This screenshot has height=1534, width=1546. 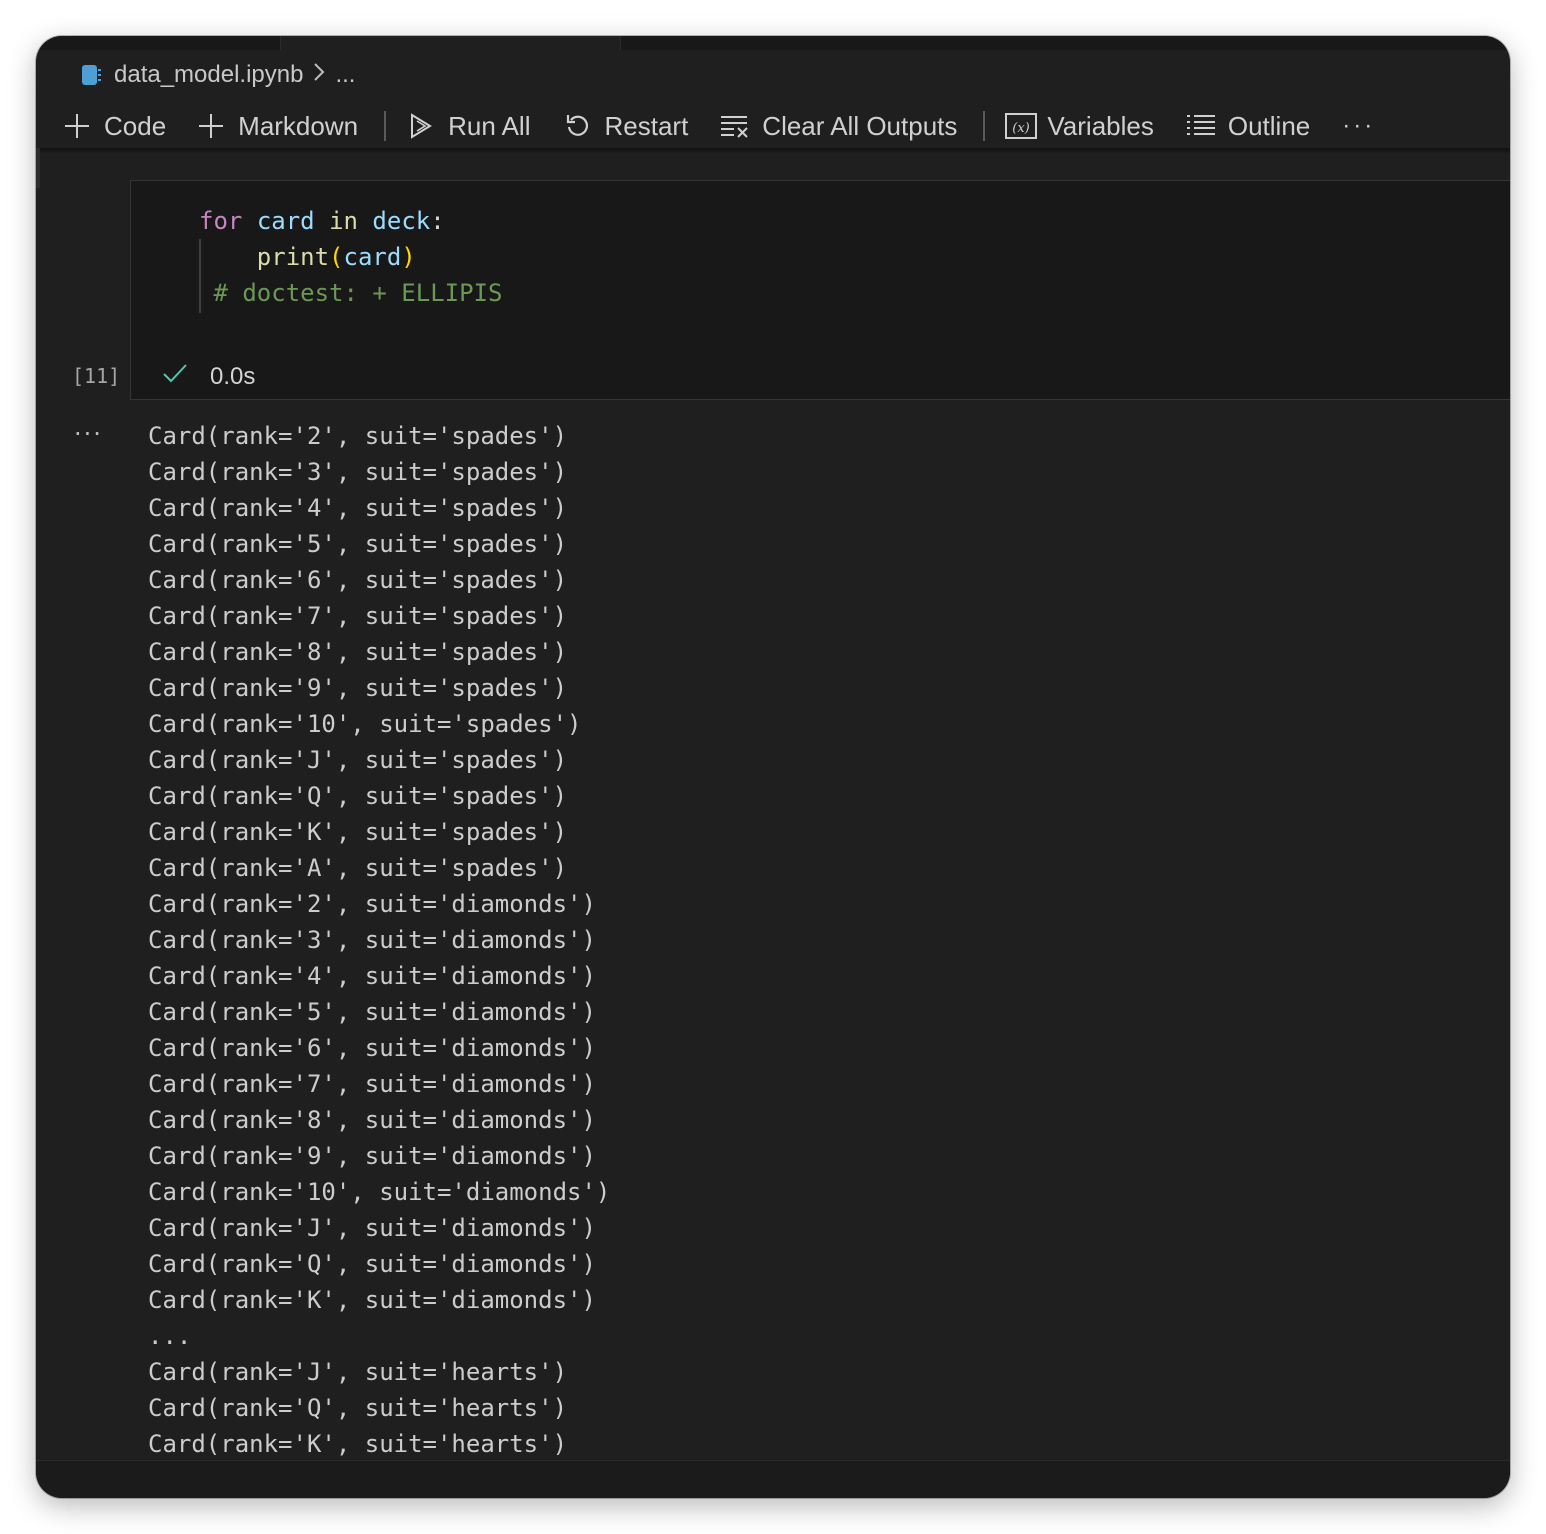 What do you see at coordinates (578, 126) in the screenshot?
I see `restart-icon` at bounding box center [578, 126].